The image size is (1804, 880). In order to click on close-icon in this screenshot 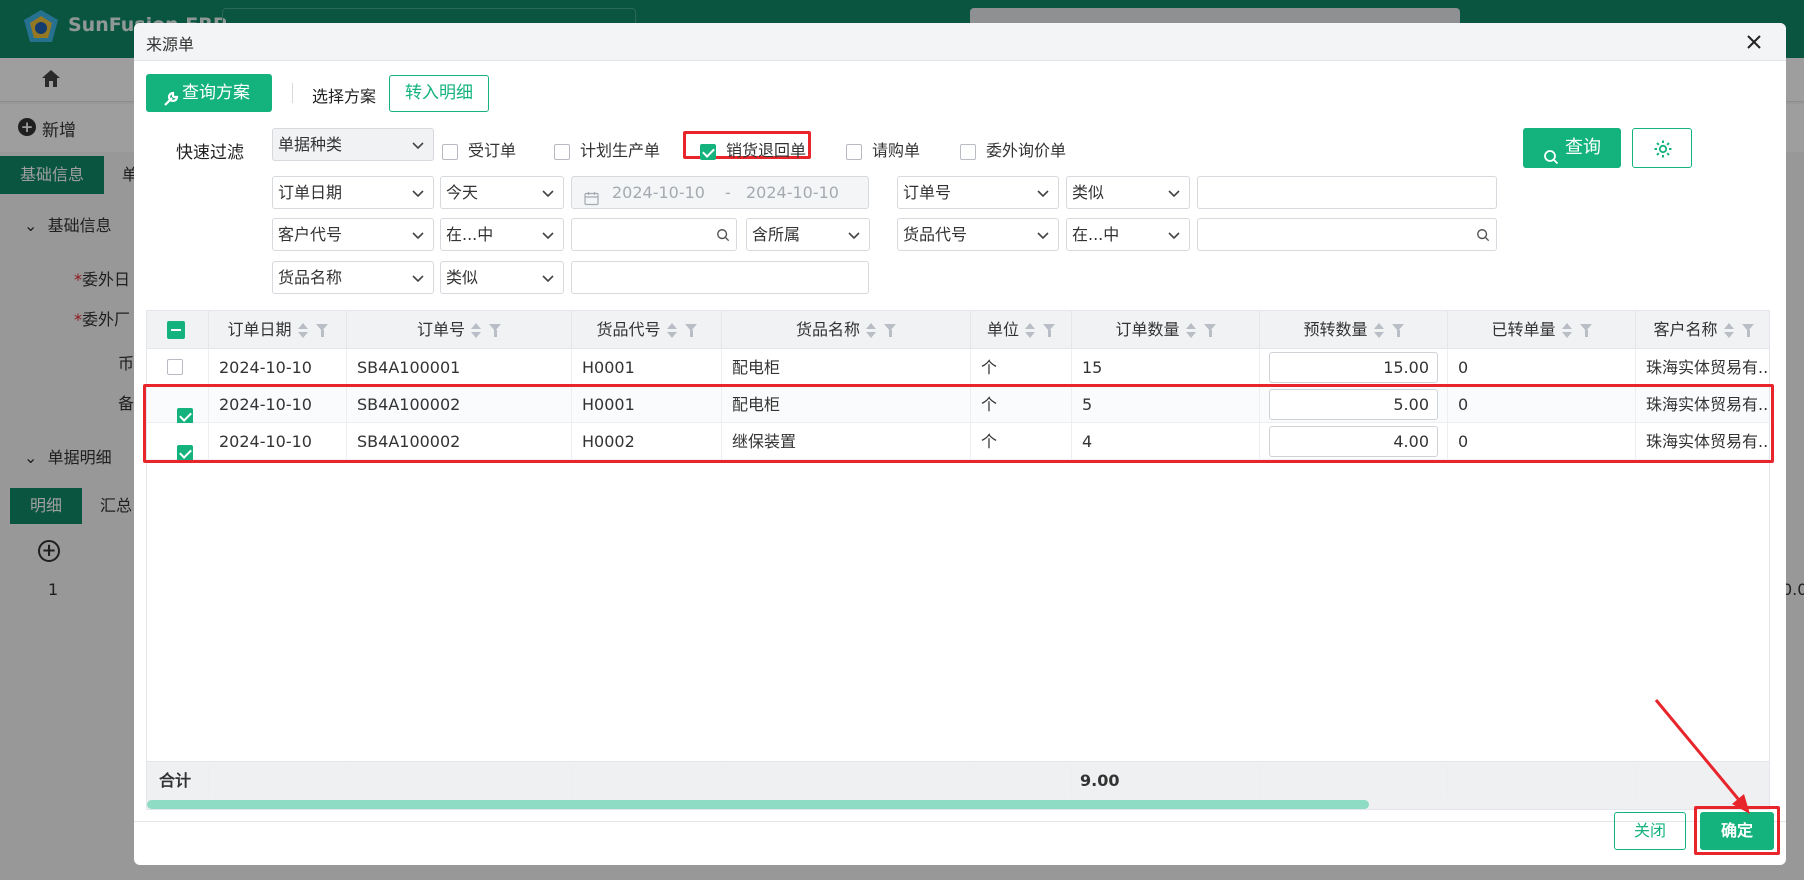, I will do `click(1754, 42)`.